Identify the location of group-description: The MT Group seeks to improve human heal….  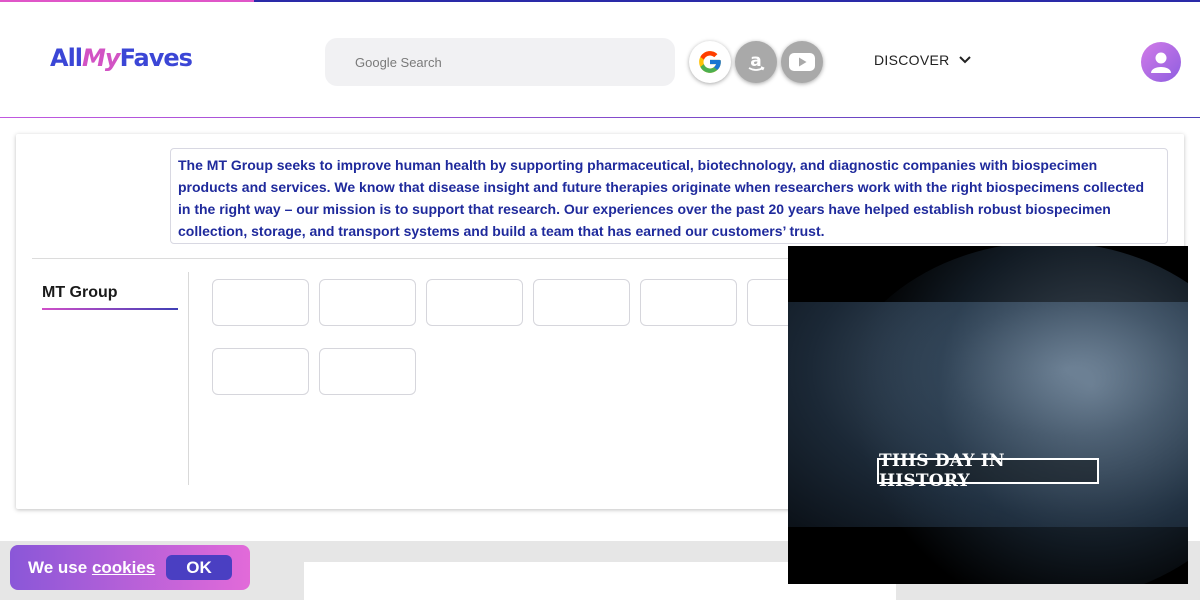
(669, 196).